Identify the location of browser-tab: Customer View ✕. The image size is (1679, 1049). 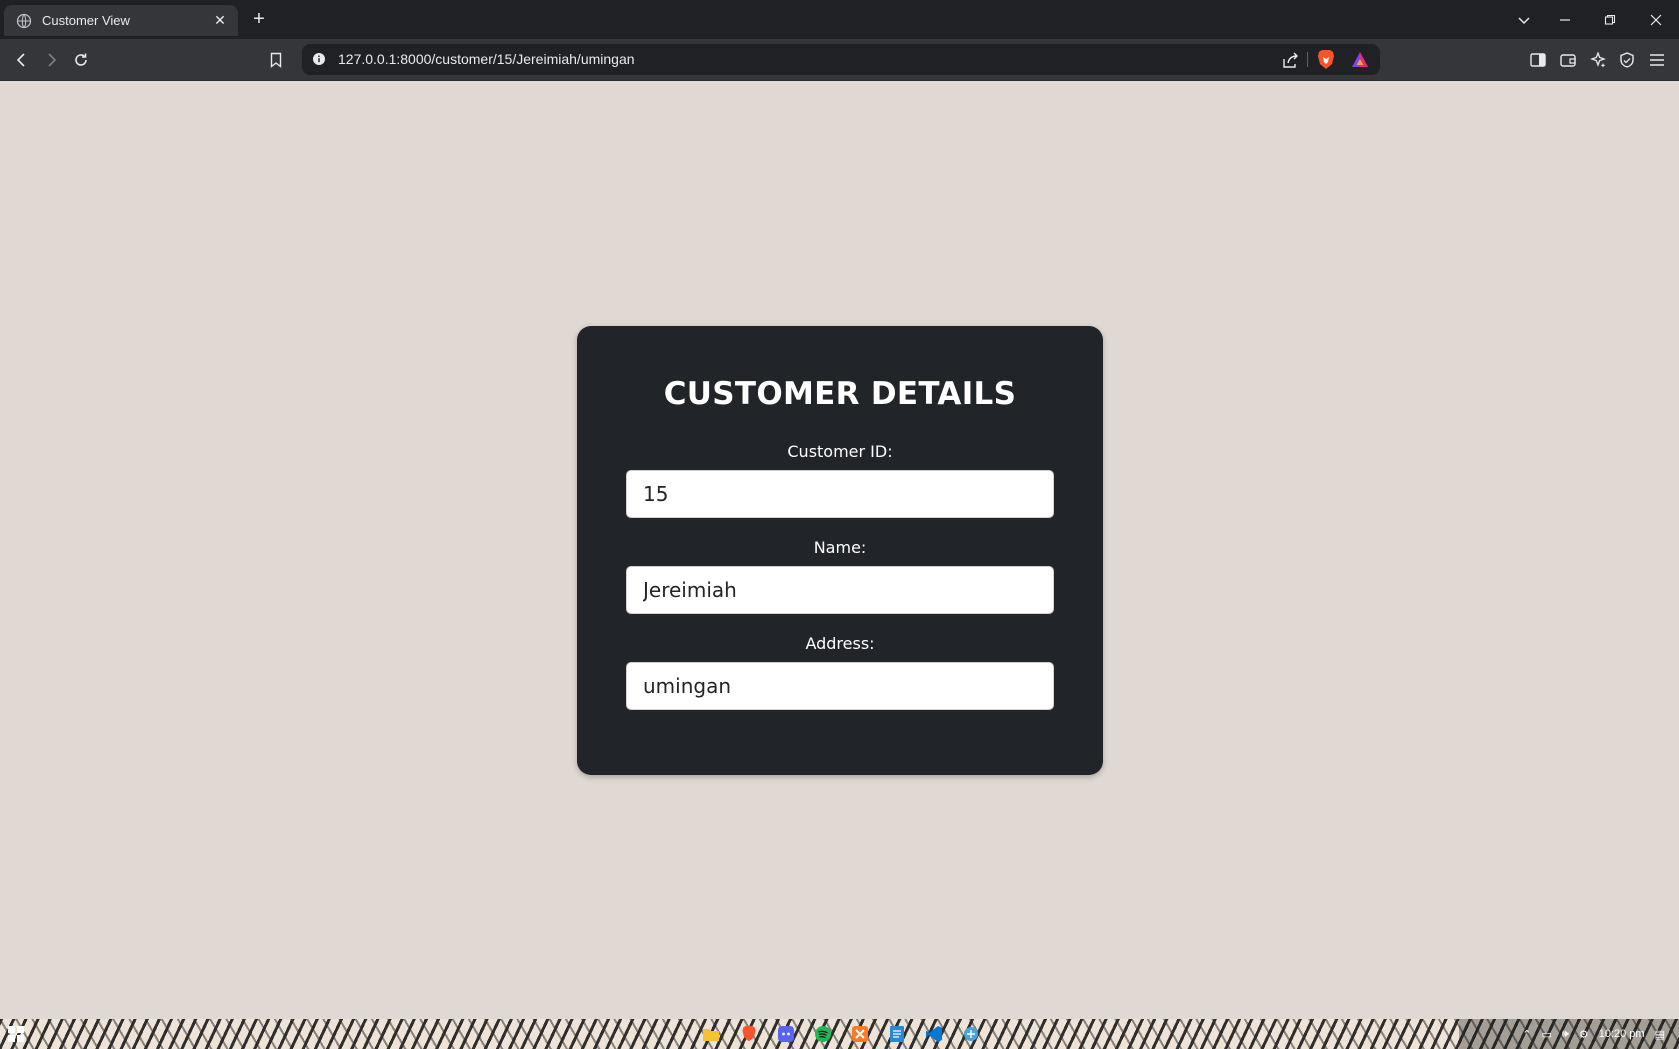
(121, 20).